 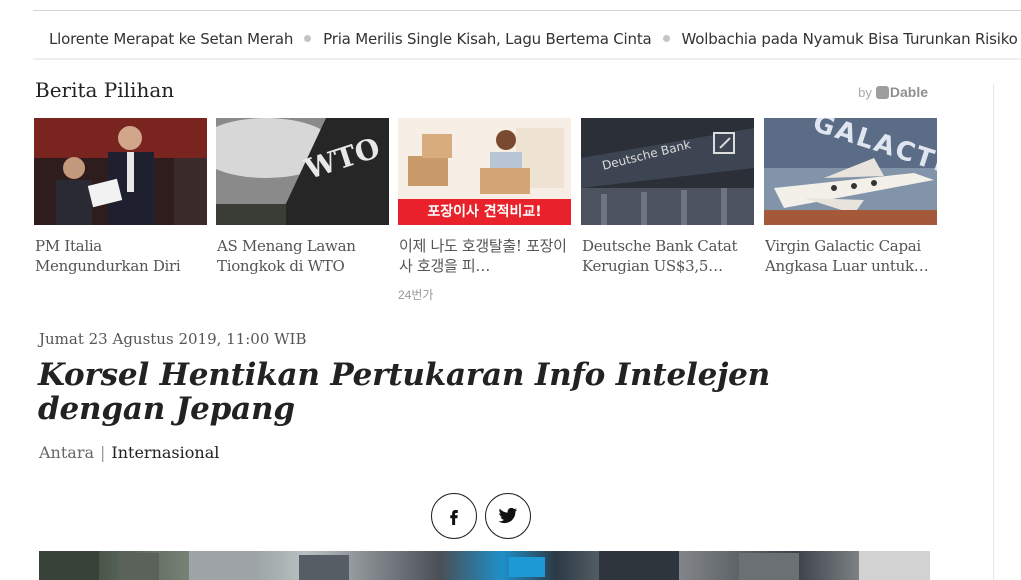 I want to click on article-meta: Antara | Internasional, so click(x=129, y=452).